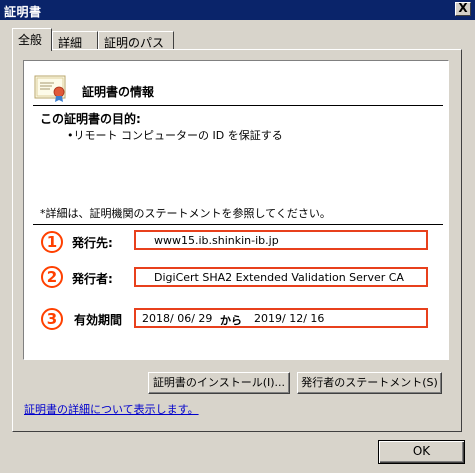  I want to click on statement-note: *詳細は、証明機関のステートメントを参照してください。, so click(185, 213).